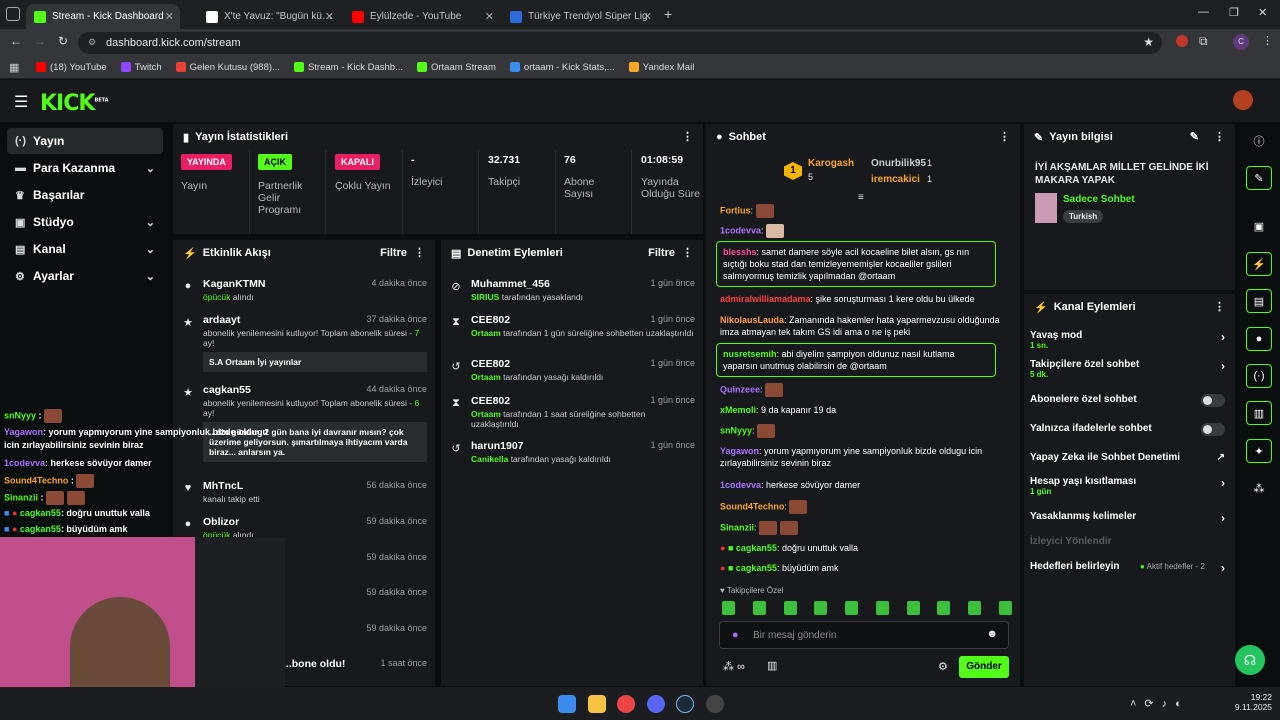 The width and height of the screenshot is (1280, 720). Describe the element at coordinates (1262, 12) in the screenshot. I see `close-window-button: ✕` at that location.